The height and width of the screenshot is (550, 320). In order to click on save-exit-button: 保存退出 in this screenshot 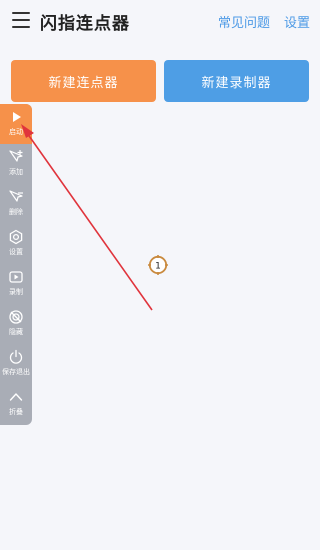, I will do `click(16, 364)`.